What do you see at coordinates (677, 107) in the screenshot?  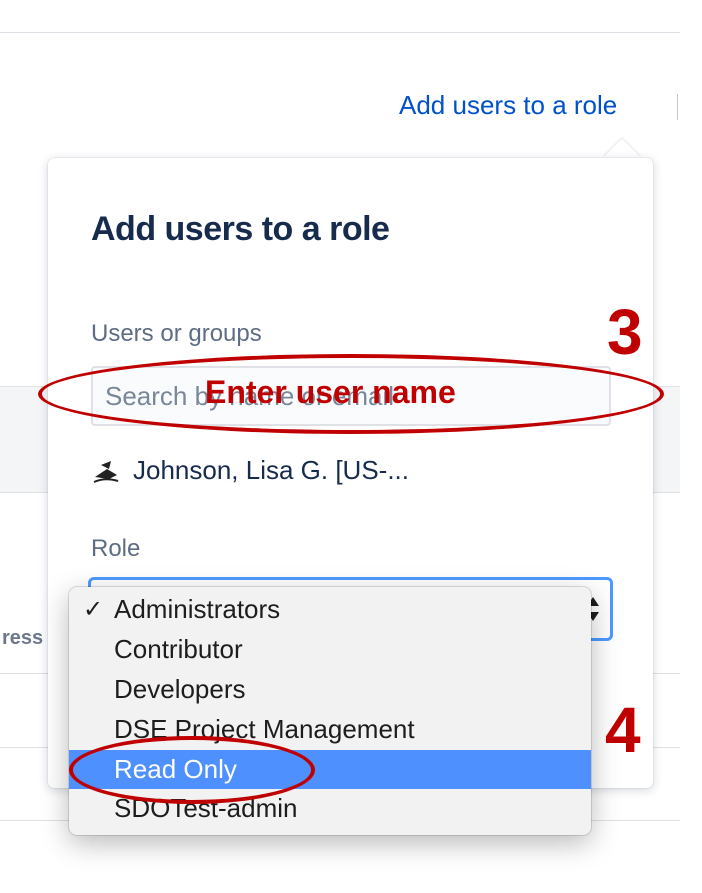 I see `toolbar-separator` at bounding box center [677, 107].